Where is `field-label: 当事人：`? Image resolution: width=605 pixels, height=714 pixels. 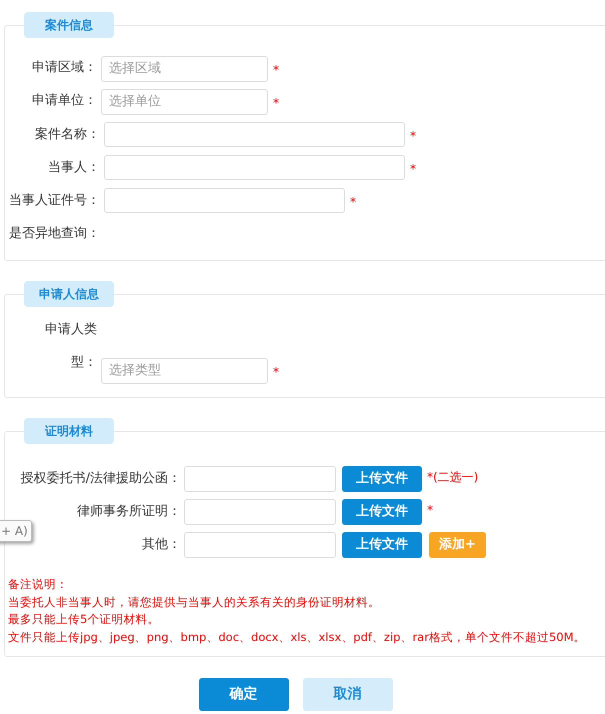 field-label: 当事人： is located at coordinates (74, 167).